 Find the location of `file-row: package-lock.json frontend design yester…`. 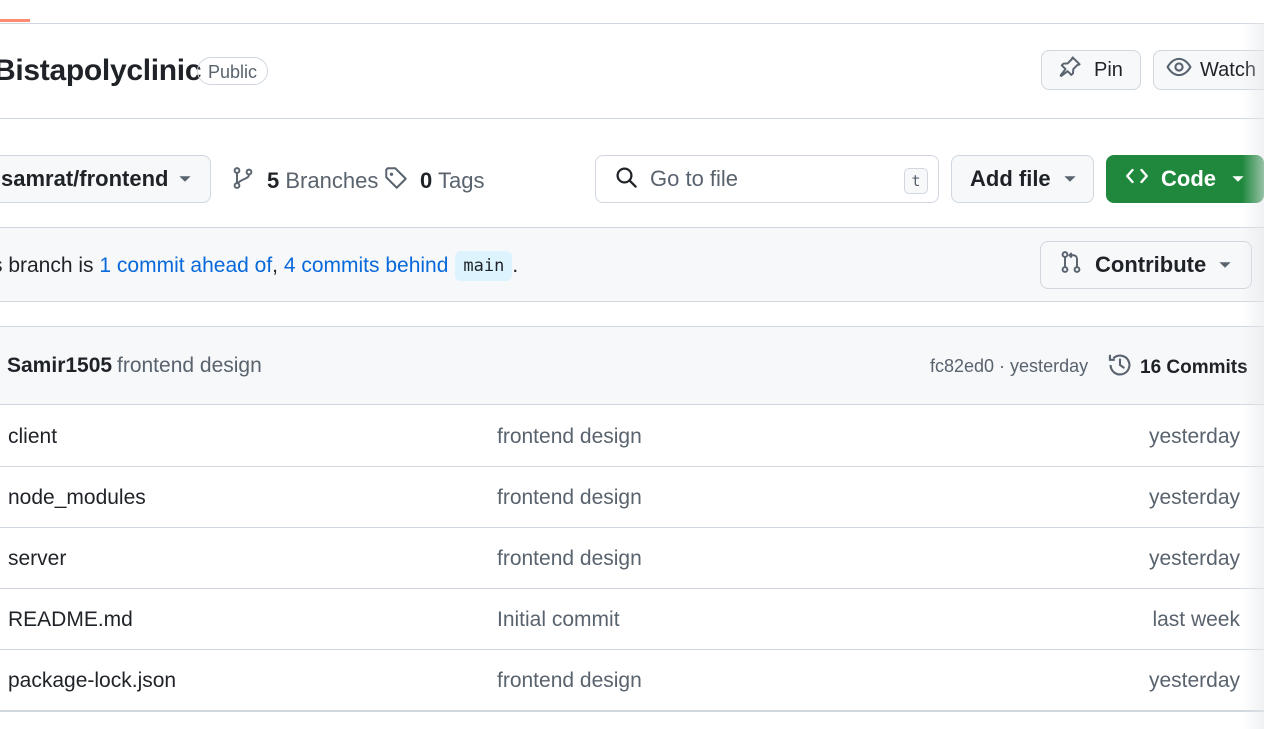

file-row: package-lock.json frontend design yester… is located at coordinates (632, 680).